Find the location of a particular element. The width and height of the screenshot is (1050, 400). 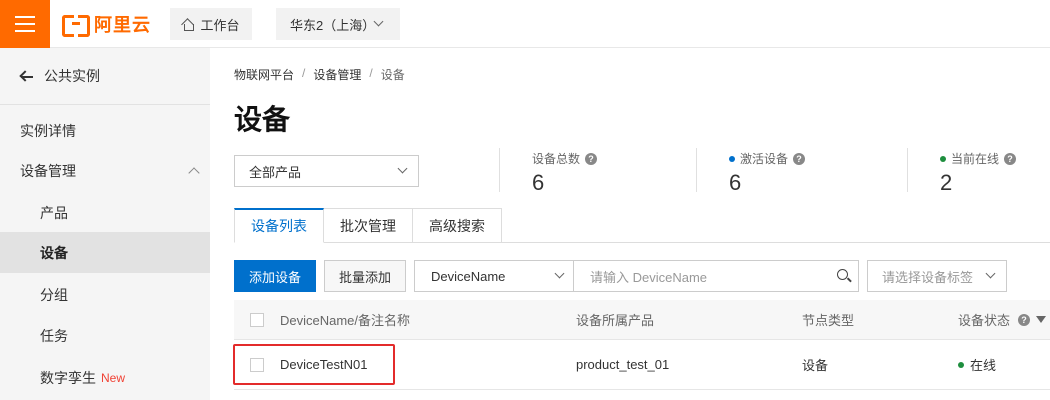

workbench-label: 工作台 is located at coordinates (220, 25).